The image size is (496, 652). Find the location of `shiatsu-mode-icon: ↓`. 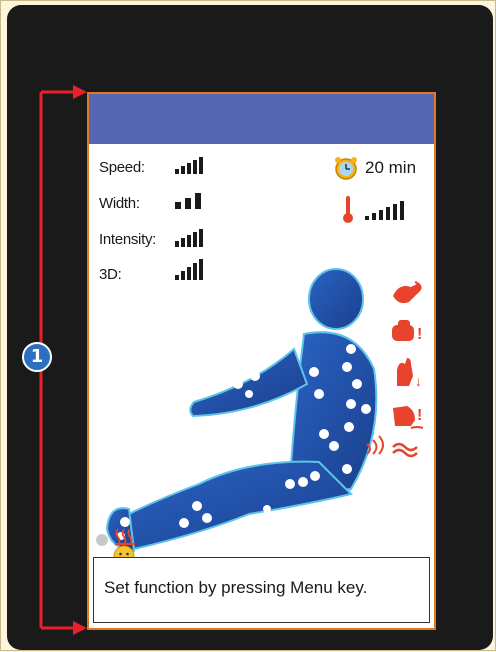

shiatsu-mode-icon: ↓ is located at coordinates (409, 373).